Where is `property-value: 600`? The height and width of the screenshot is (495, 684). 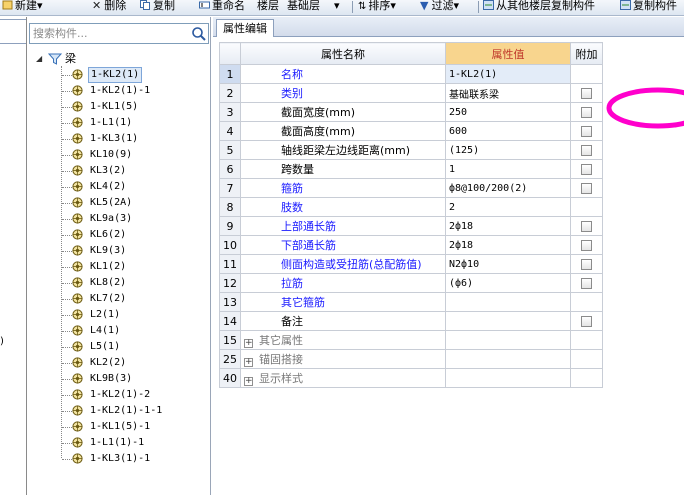
property-value: 600 is located at coordinates (508, 131).